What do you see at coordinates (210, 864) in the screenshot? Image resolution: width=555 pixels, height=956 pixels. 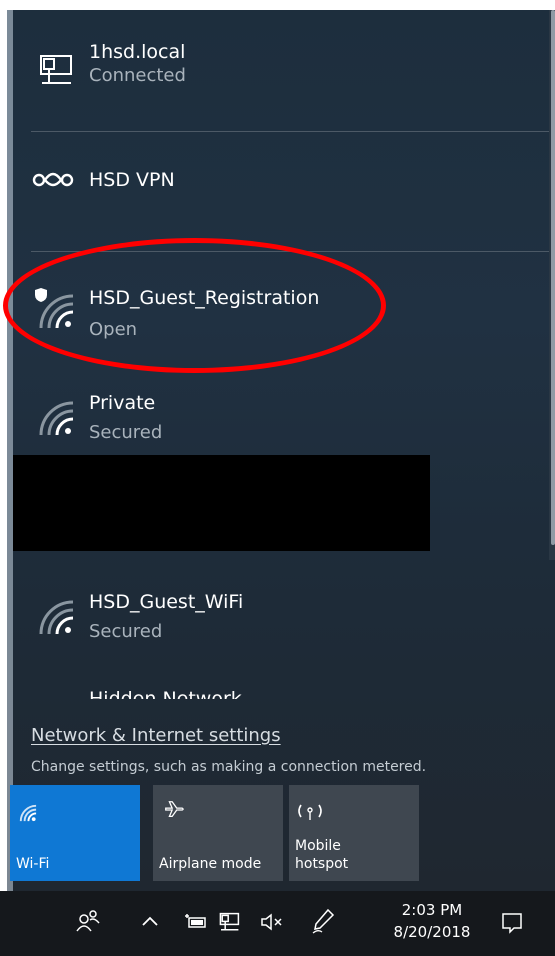 I see `tile-label: Airplane mode` at bounding box center [210, 864].